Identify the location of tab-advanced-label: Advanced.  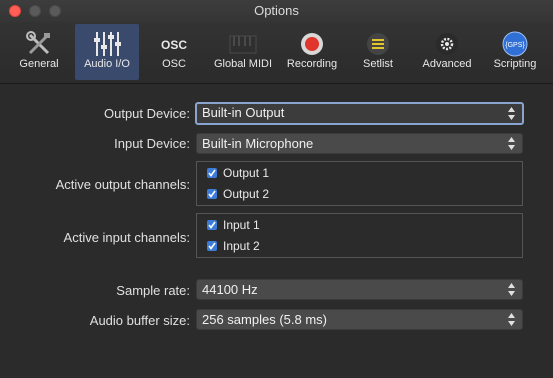
(447, 64).